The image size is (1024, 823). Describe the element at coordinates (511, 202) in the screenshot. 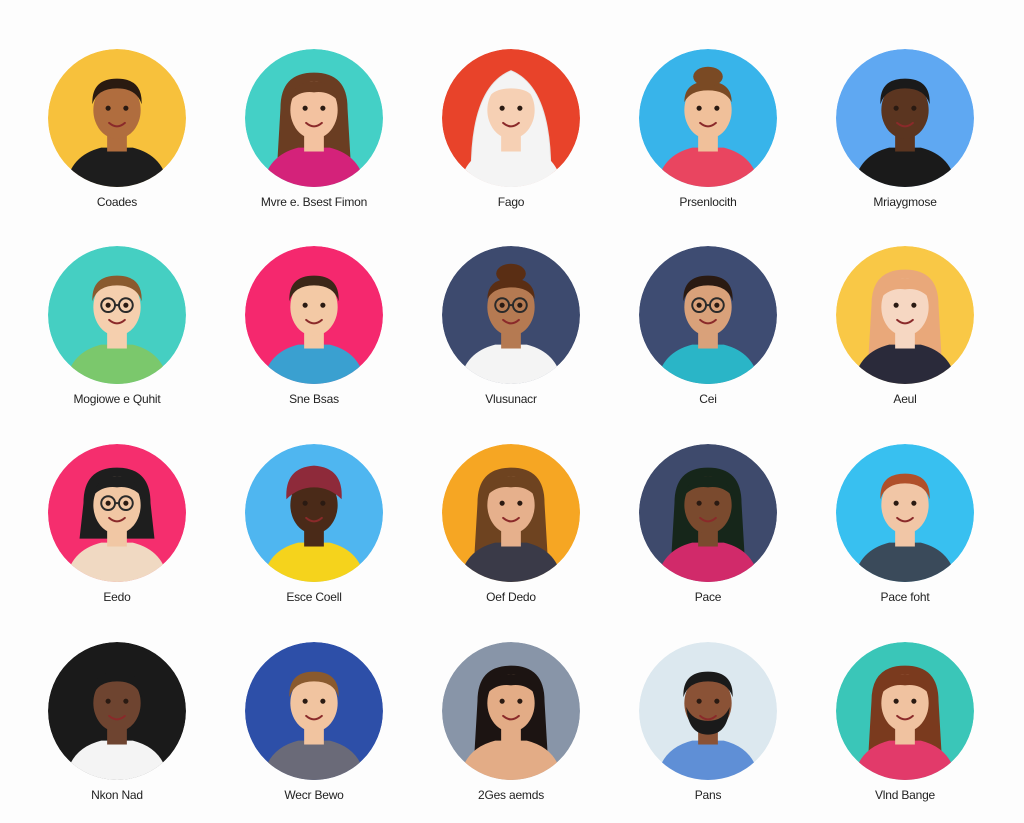

I see `profile-name: Fago` at that location.